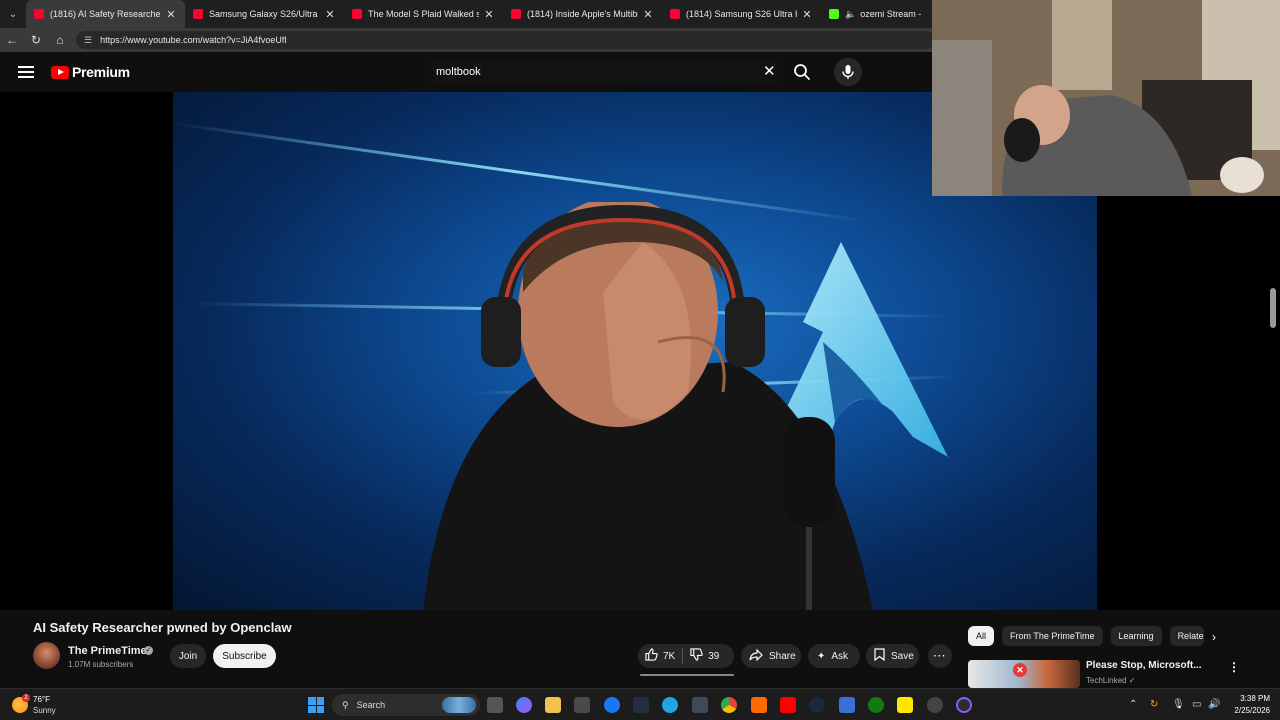 Image resolution: width=1280 pixels, height=720 pixels. What do you see at coordinates (162, 627) in the screenshot?
I see `video-title: AI Safety Researcher pwned by Openclaw` at bounding box center [162, 627].